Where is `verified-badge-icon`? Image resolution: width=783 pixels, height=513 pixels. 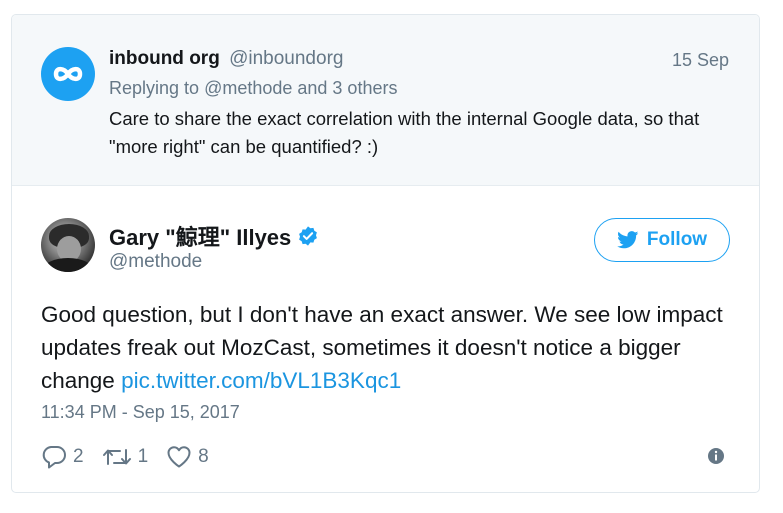
verified-badge-icon is located at coordinates (308, 239).